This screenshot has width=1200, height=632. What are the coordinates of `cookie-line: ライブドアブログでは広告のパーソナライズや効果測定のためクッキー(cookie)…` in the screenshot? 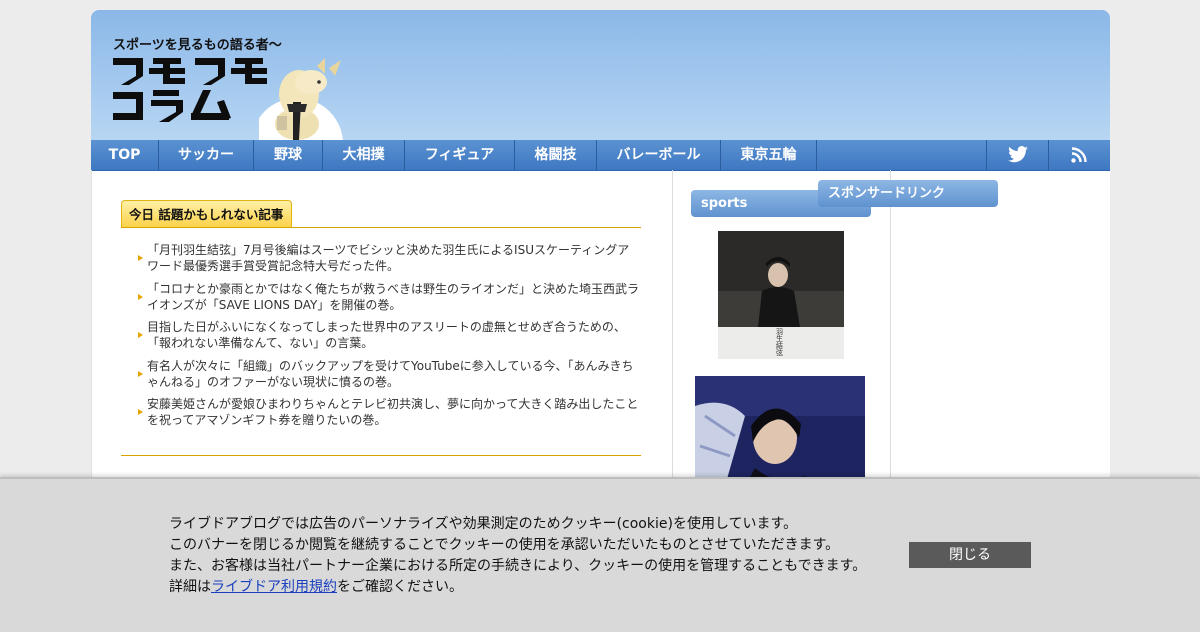 It's located at (483, 524).